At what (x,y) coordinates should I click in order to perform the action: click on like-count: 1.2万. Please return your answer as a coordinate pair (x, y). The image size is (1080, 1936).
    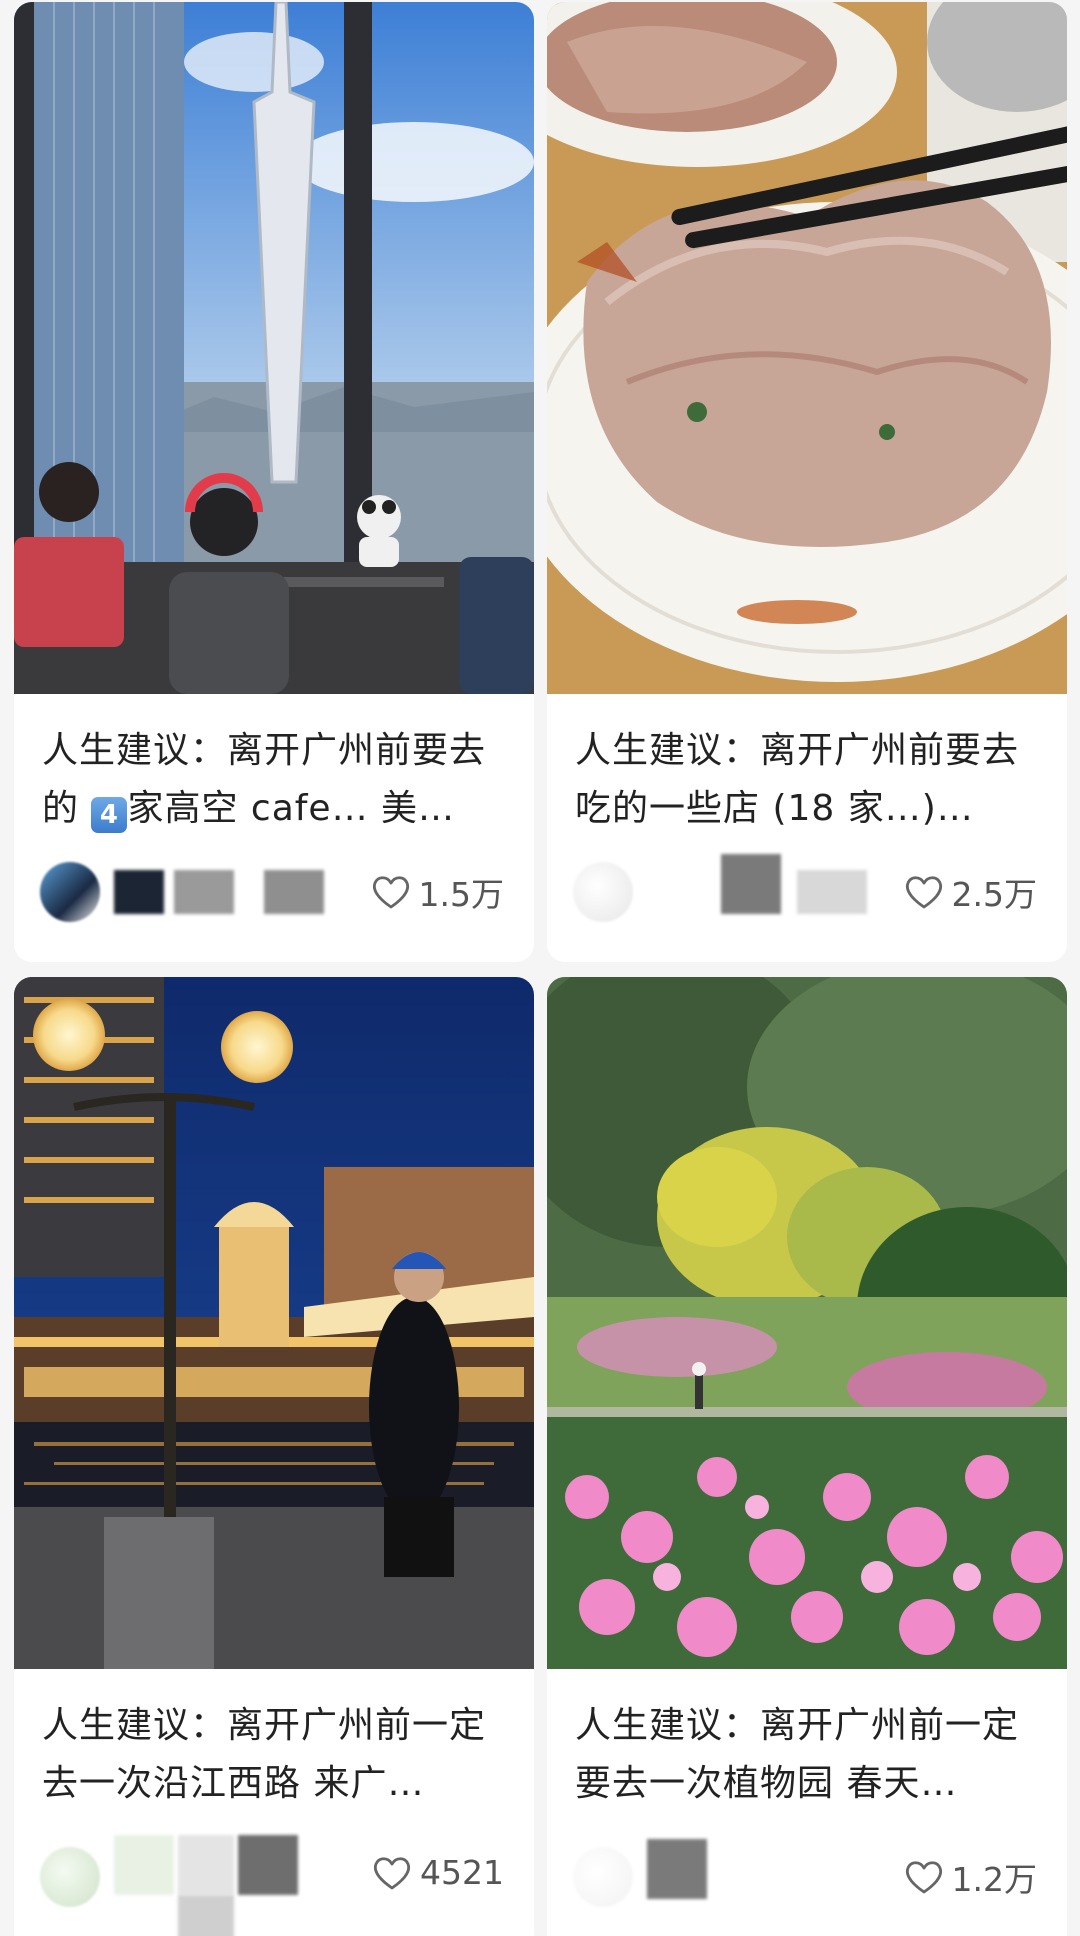
    Looking at the image, I should click on (970, 1877).